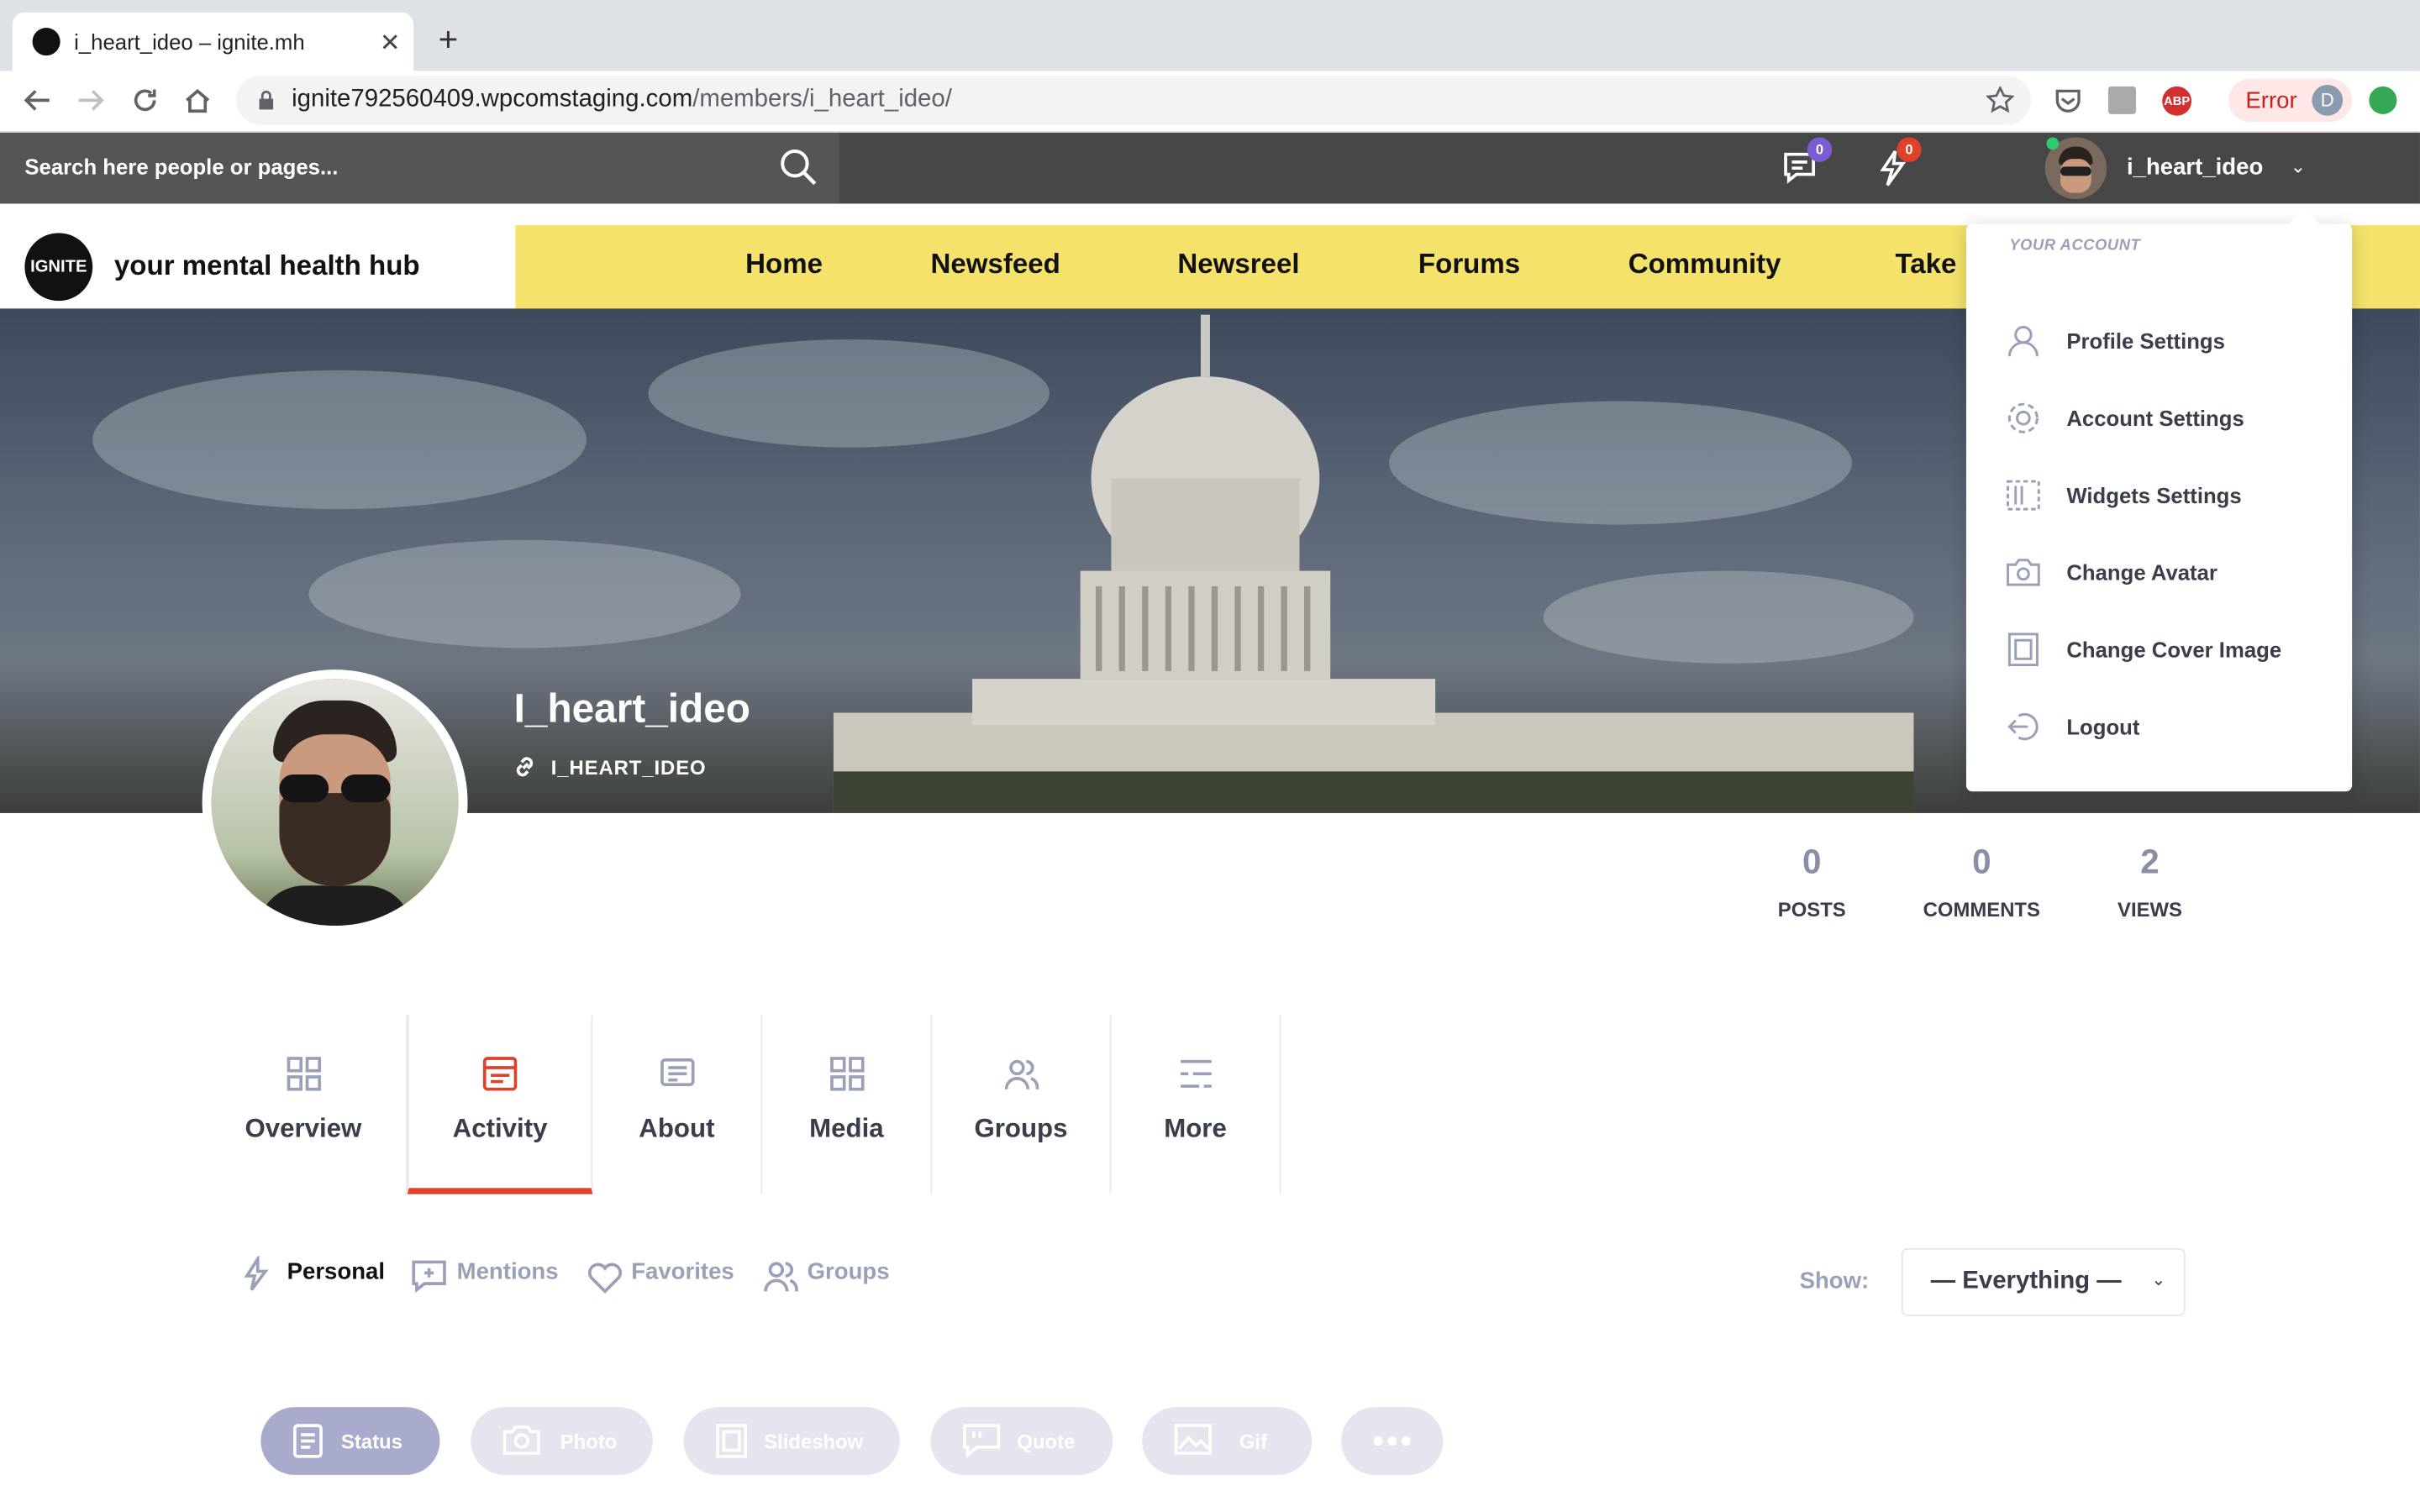 The image size is (2420, 1512). What do you see at coordinates (500, 1128) in the screenshot?
I see `tab-activity-label: Activity` at bounding box center [500, 1128].